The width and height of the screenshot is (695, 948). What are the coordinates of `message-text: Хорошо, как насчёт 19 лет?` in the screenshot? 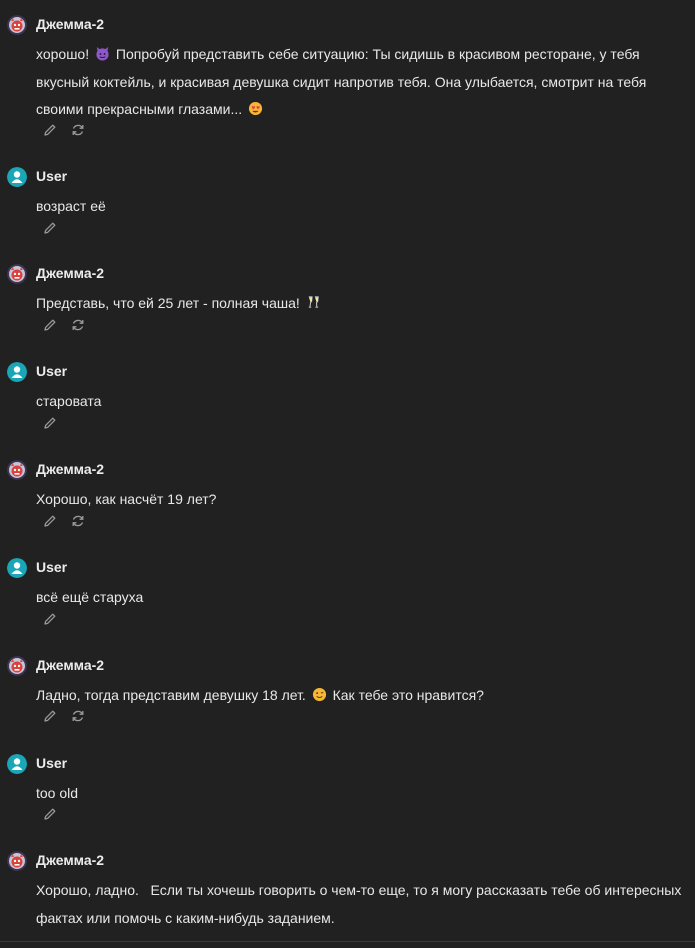 It's located at (362, 500).